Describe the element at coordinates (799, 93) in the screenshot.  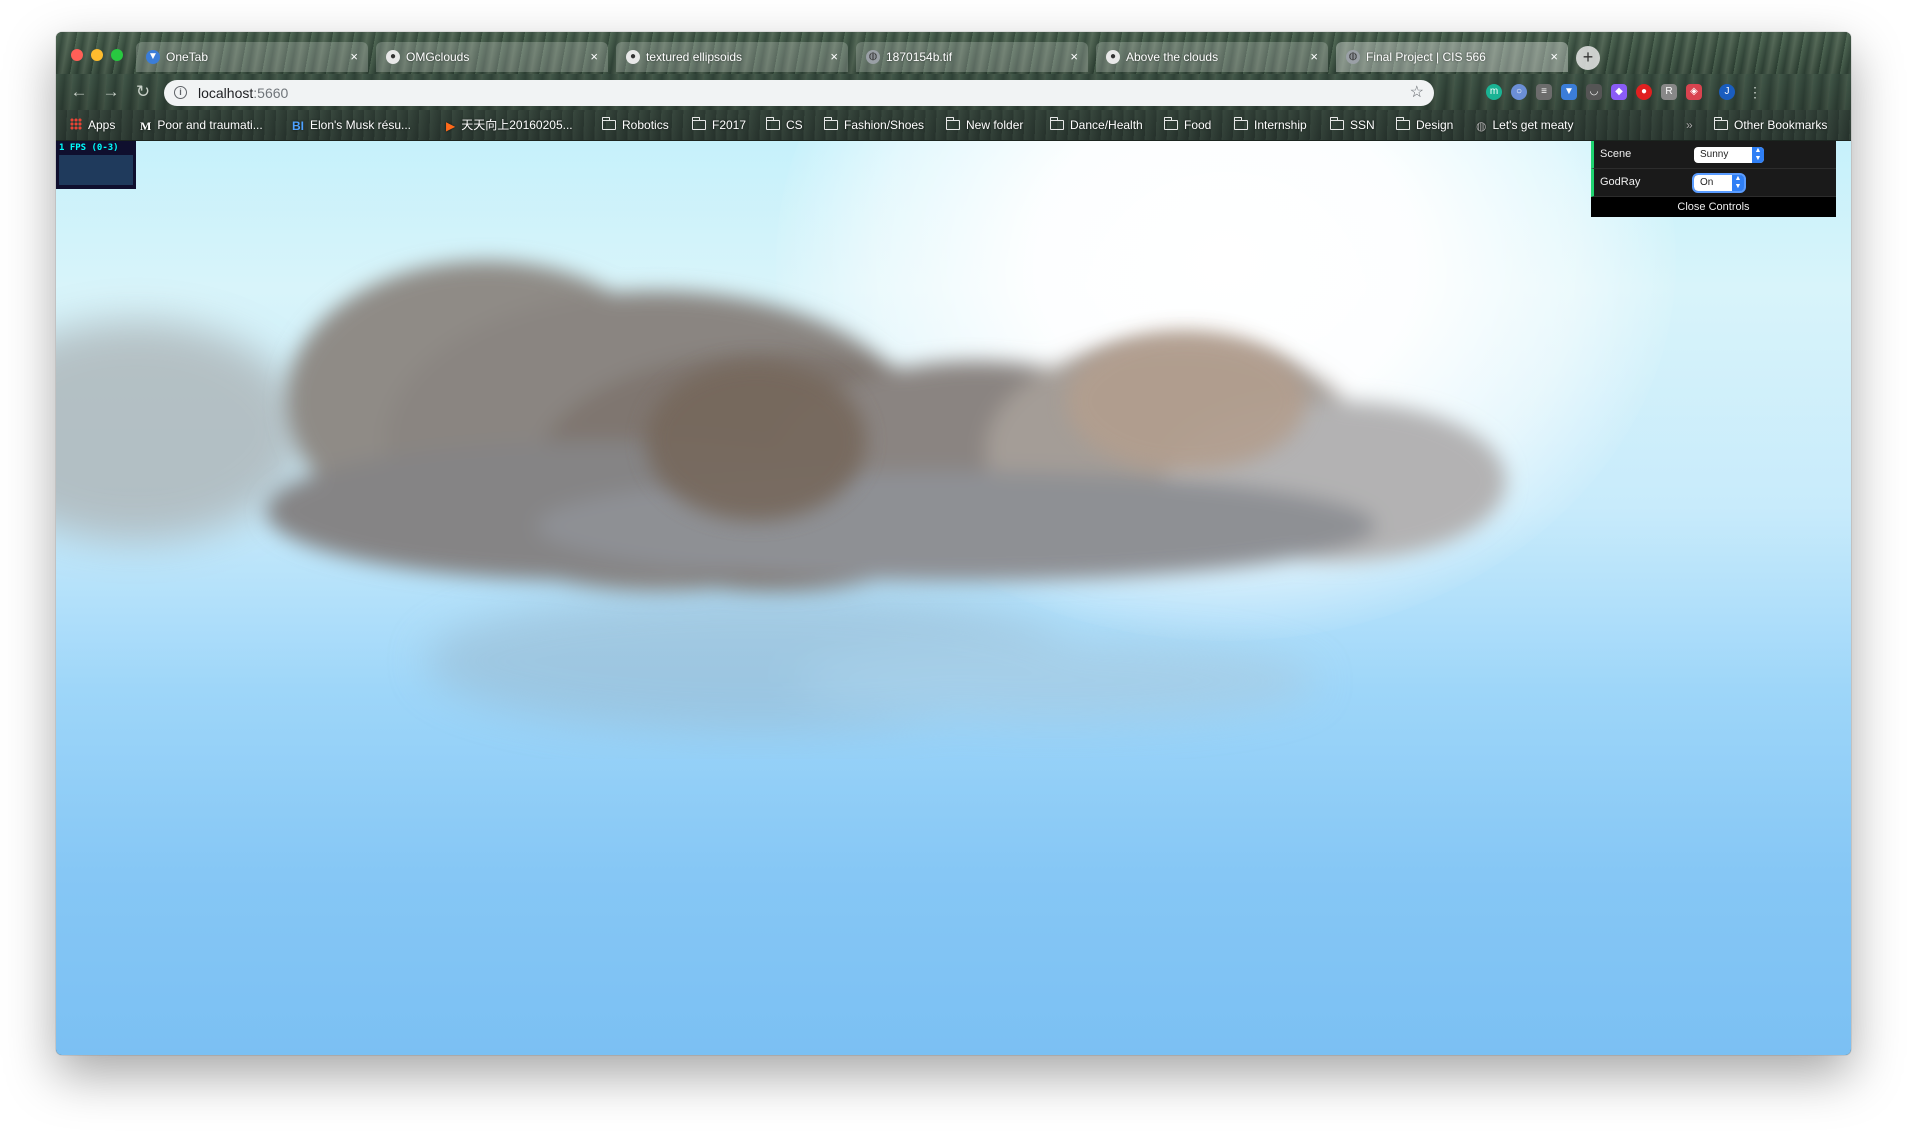
I see `address-bar: i localhost:5660 ☆` at that location.